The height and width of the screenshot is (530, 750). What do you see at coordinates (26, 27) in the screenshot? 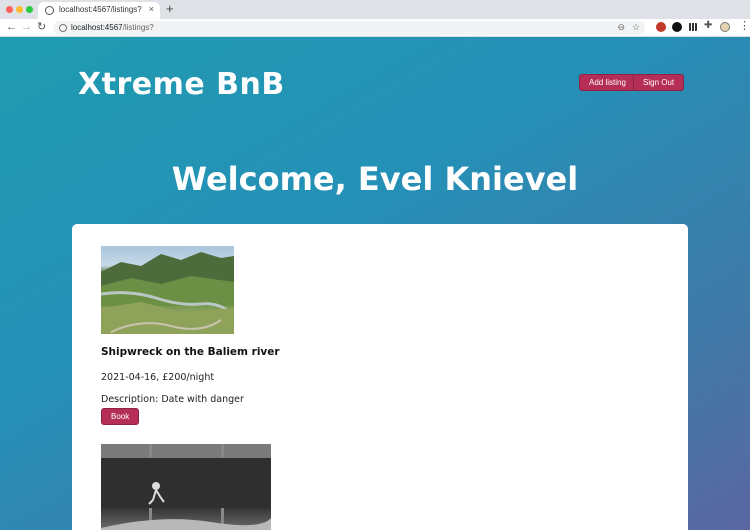
I see `forward-arrow-icon: →` at bounding box center [26, 27].